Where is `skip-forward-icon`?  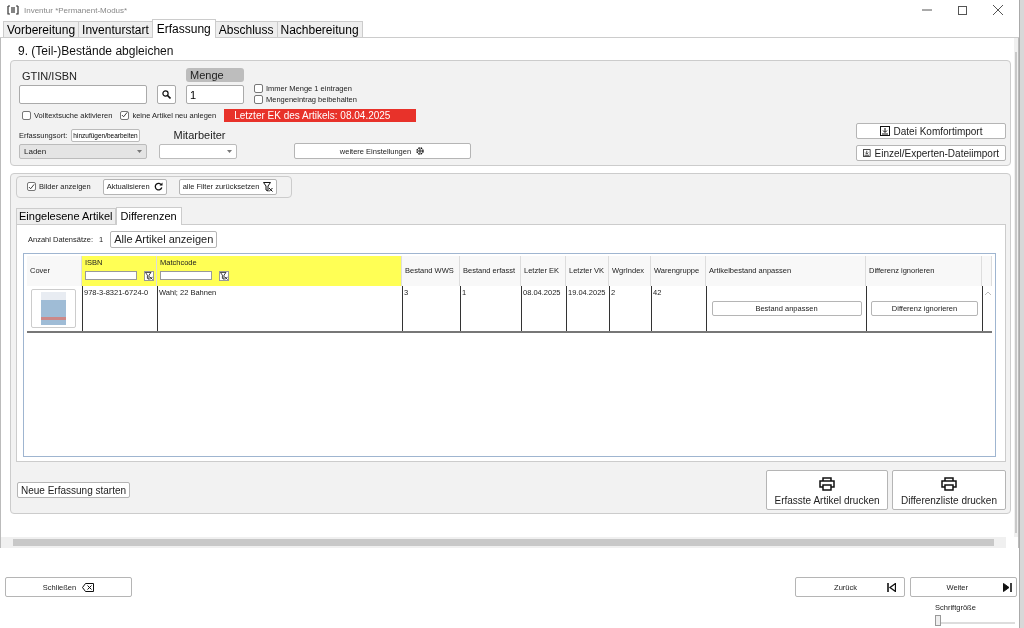
skip-forward-icon is located at coordinates (1007, 587).